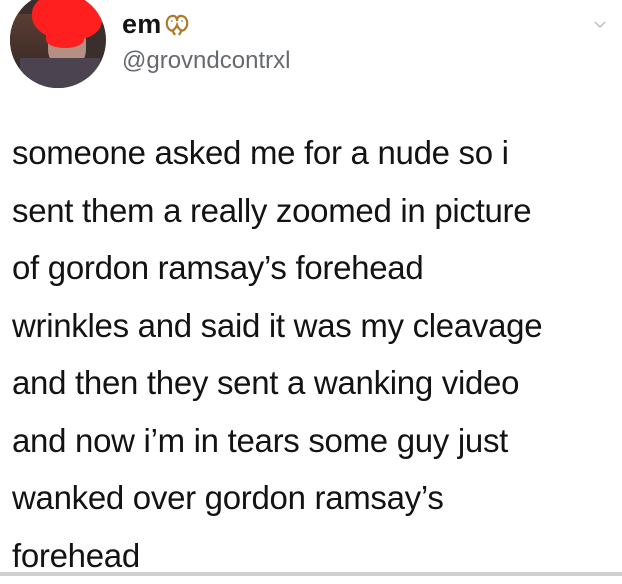  What do you see at coordinates (218, 267) in the screenshot?
I see `tweet-text-line: of gordon ramsay’s forehead` at bounding box center [218, 267].